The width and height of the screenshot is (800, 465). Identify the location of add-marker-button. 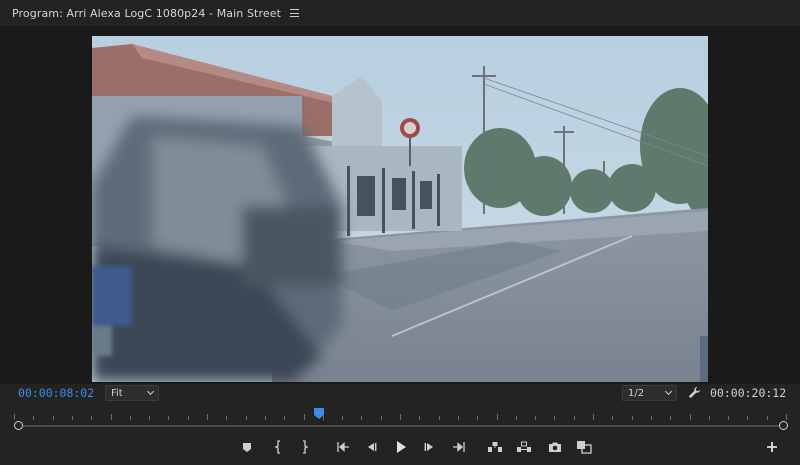
(247, 447).